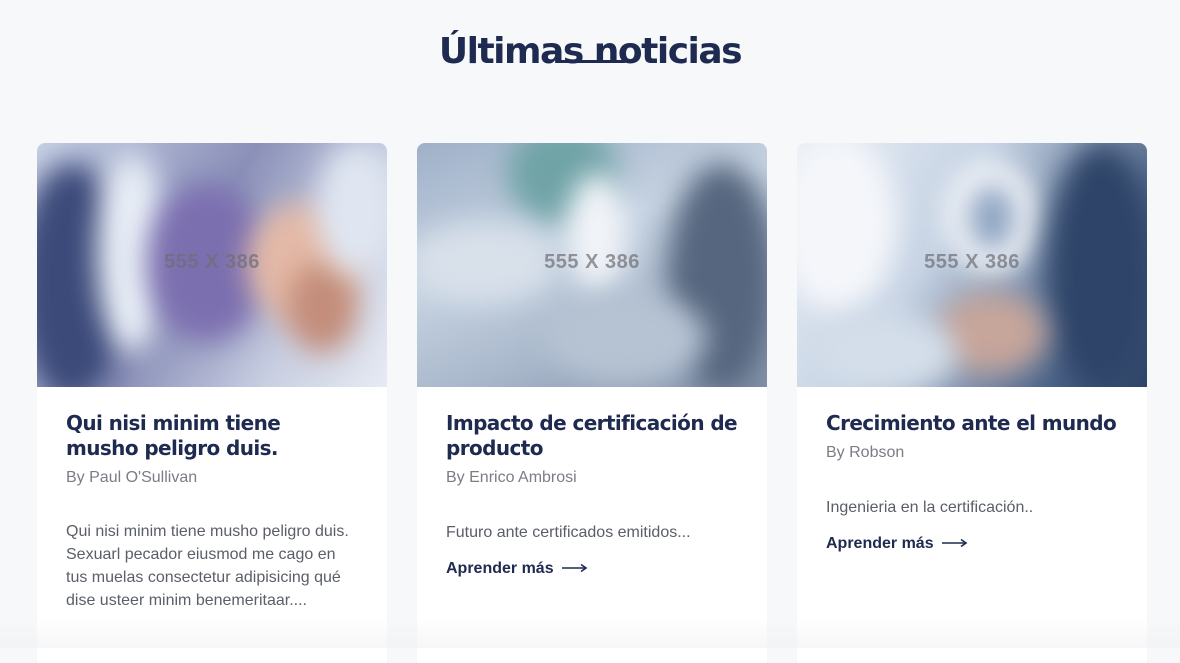 This screenshot has height=663, width=1180. Describe the element at coordinates (930, 507) in the screenshot. I see `card-excerpt: Ingenieria en la certificación..` at that location.